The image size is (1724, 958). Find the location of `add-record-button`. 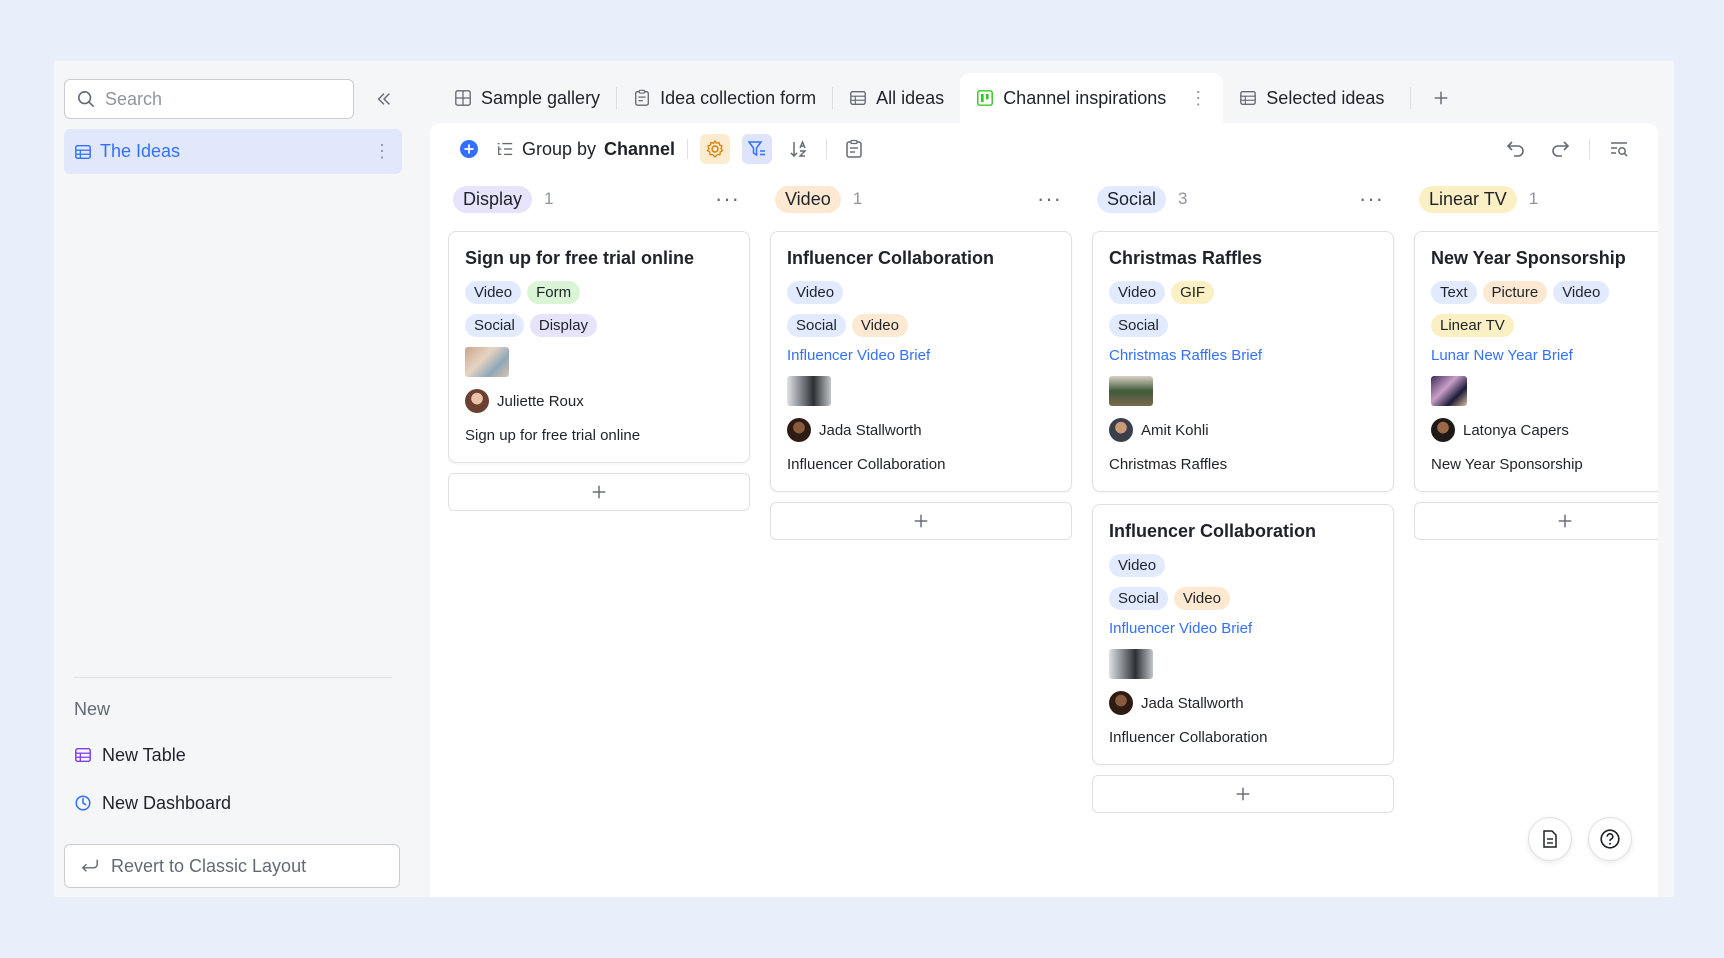

add-record-button is located at coordinates (469, 149).